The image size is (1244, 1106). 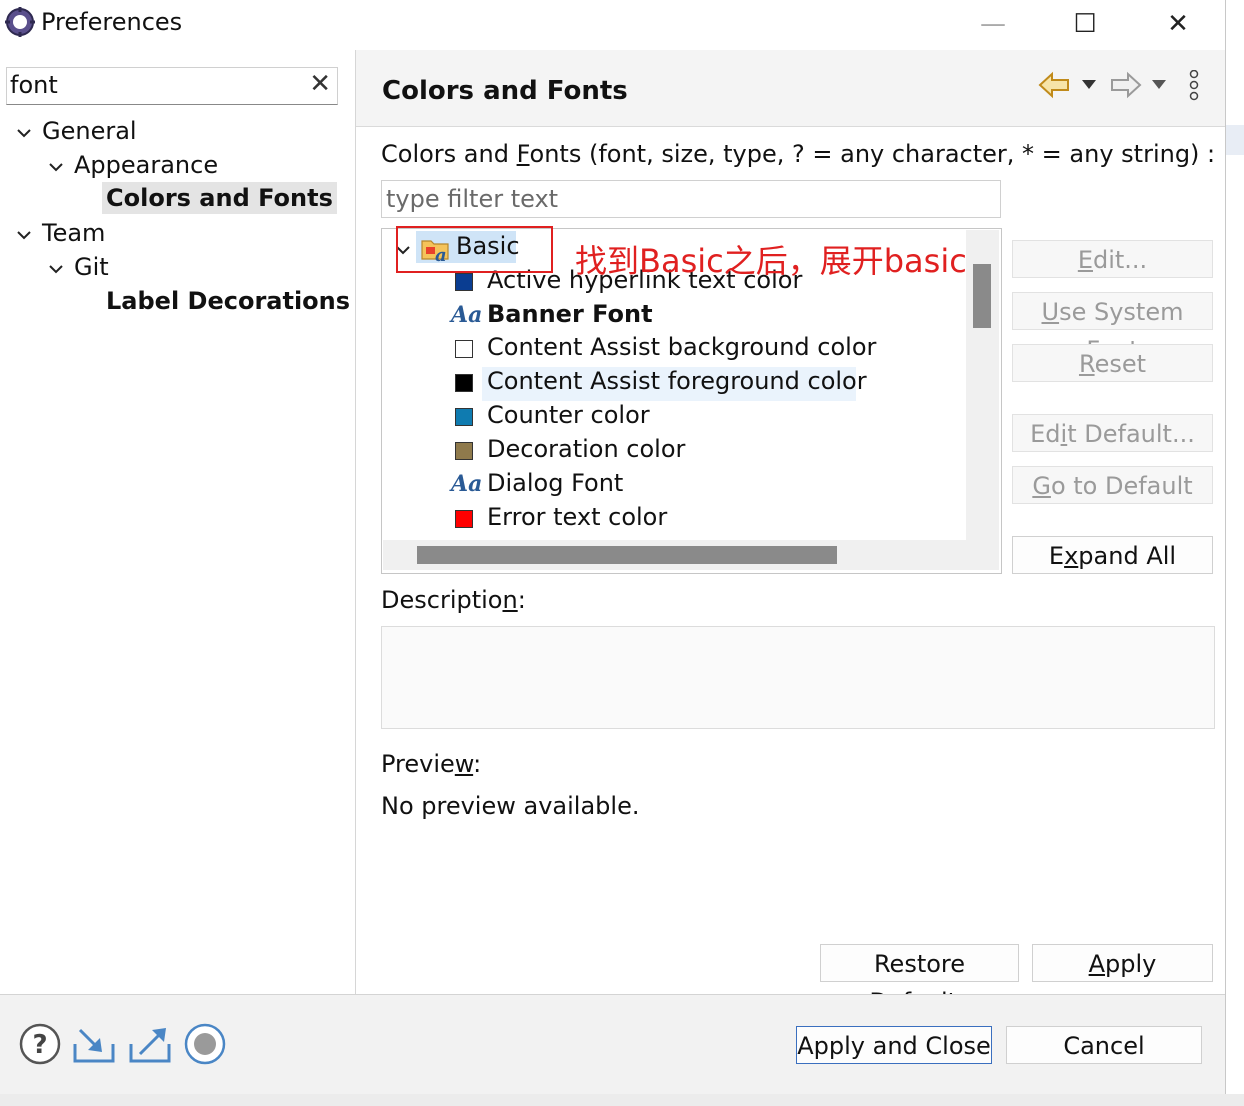 What do you see at coordinates (146, 165) in the screenshot?
I see `tree-item-appearance: Appearance` at bounding box center [146, 165].